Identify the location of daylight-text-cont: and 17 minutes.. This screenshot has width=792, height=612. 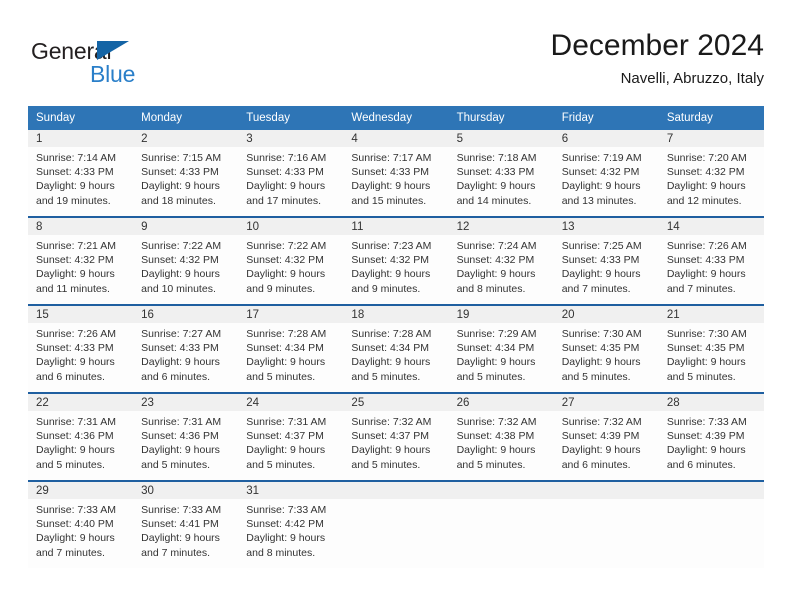
(283, 200).